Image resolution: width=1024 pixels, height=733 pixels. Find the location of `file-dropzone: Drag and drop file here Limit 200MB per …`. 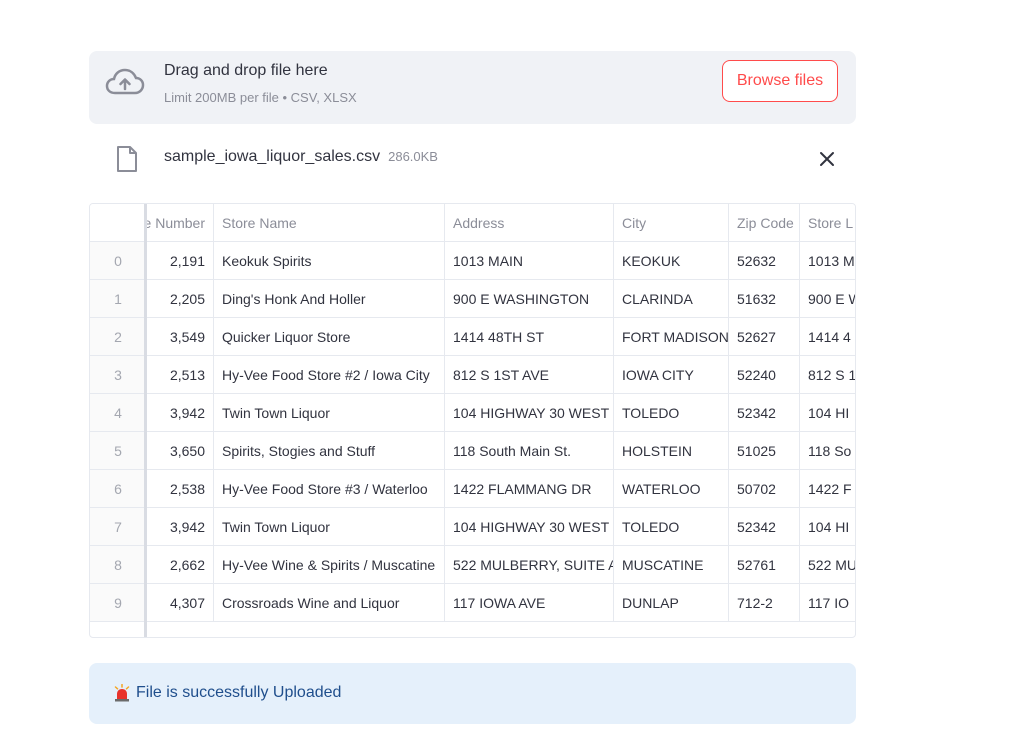

file-dropzone: Drag and drop file here Limit 200MB per … is located at coordinates (472, 87).